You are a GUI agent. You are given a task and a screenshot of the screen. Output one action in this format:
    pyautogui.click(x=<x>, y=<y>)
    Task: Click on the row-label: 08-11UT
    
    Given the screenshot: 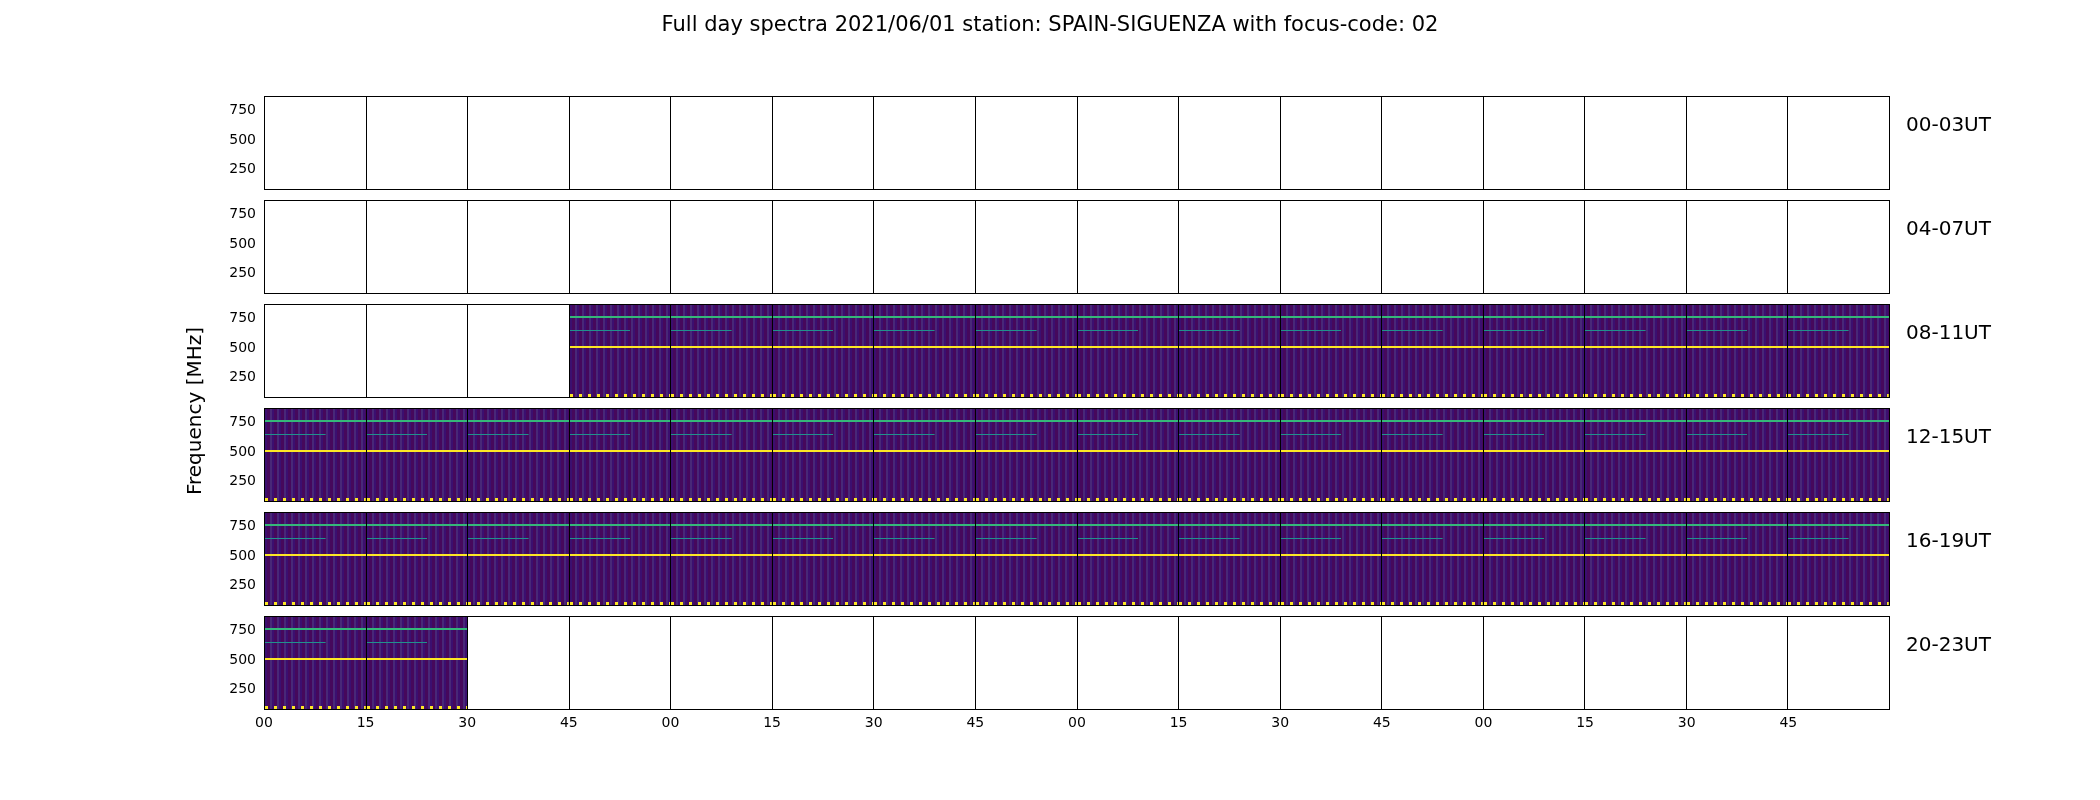 What is the action you would take?
    pyautogui.click(x=1948, y=332)
    